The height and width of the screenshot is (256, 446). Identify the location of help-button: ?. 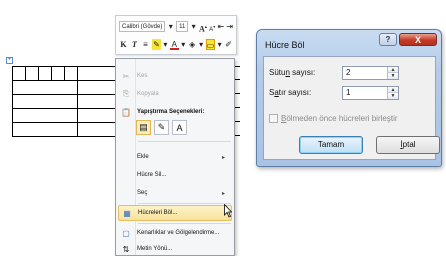
(388, 39).